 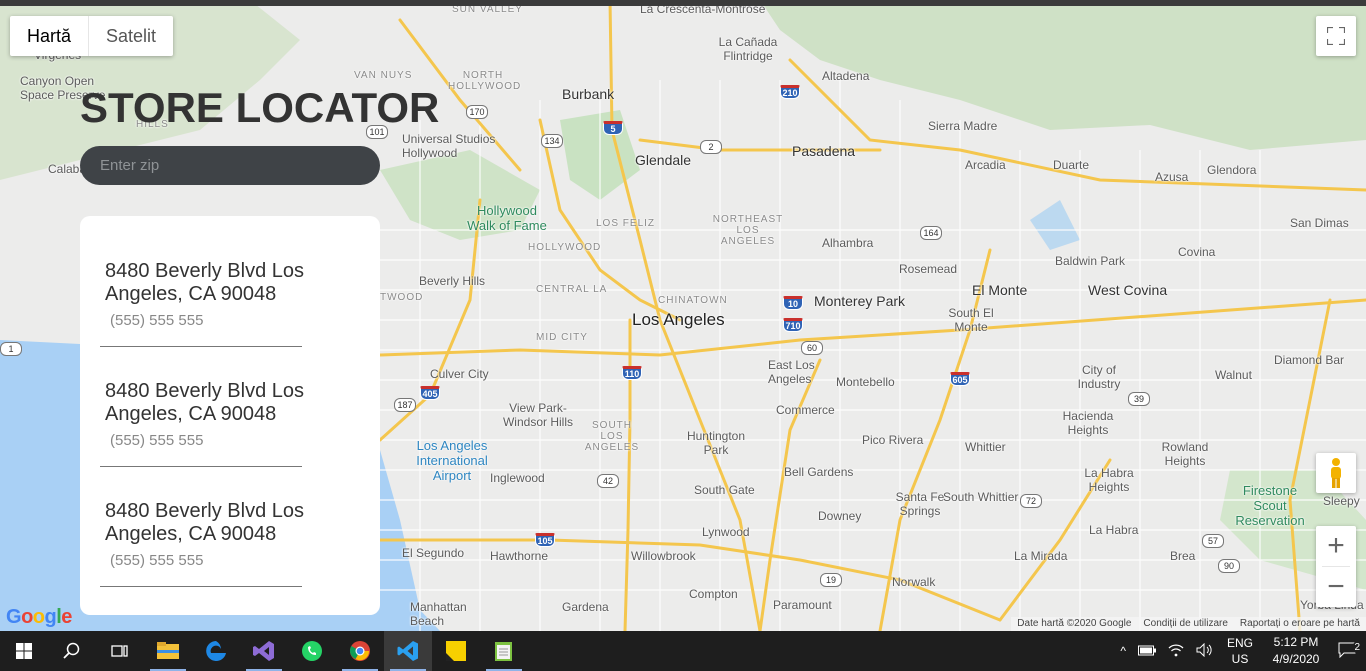 I want to click on label-norwalk: Norwalk, so click(x=914, y=582).